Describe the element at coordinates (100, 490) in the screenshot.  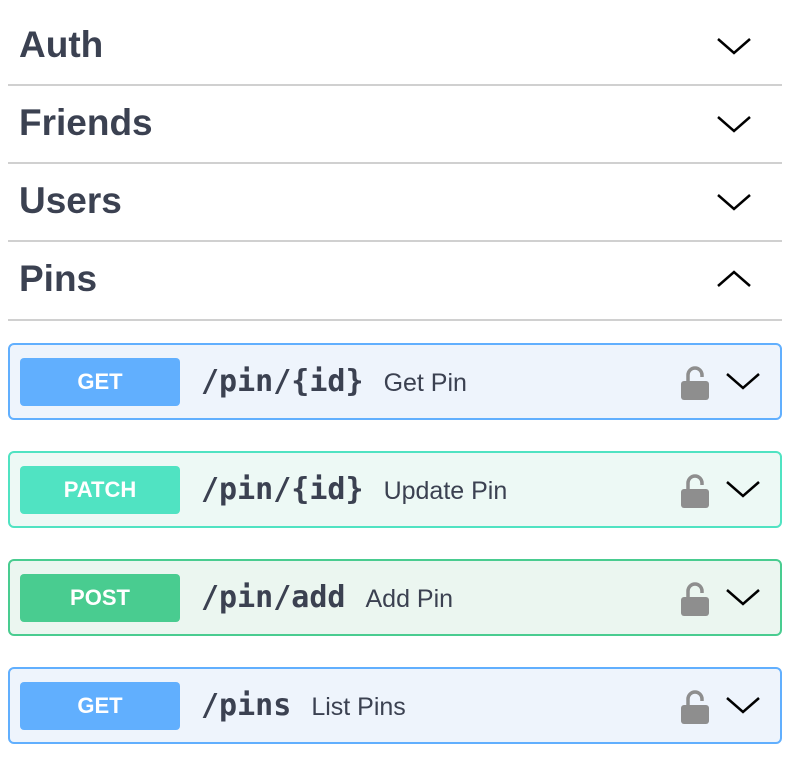
I see `method-badge-patch: PATCH` at that location.